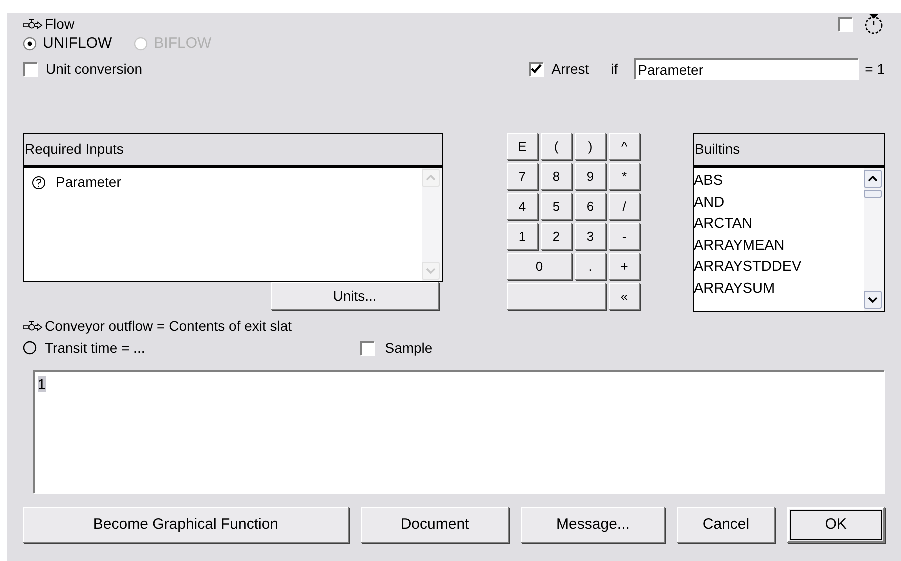 Image resolution: width=901 pixels, height=561 pixels. Describe the element at coordinates (30, 69) in the screenshot. I see `unit-conversion-checkbox` at that location.